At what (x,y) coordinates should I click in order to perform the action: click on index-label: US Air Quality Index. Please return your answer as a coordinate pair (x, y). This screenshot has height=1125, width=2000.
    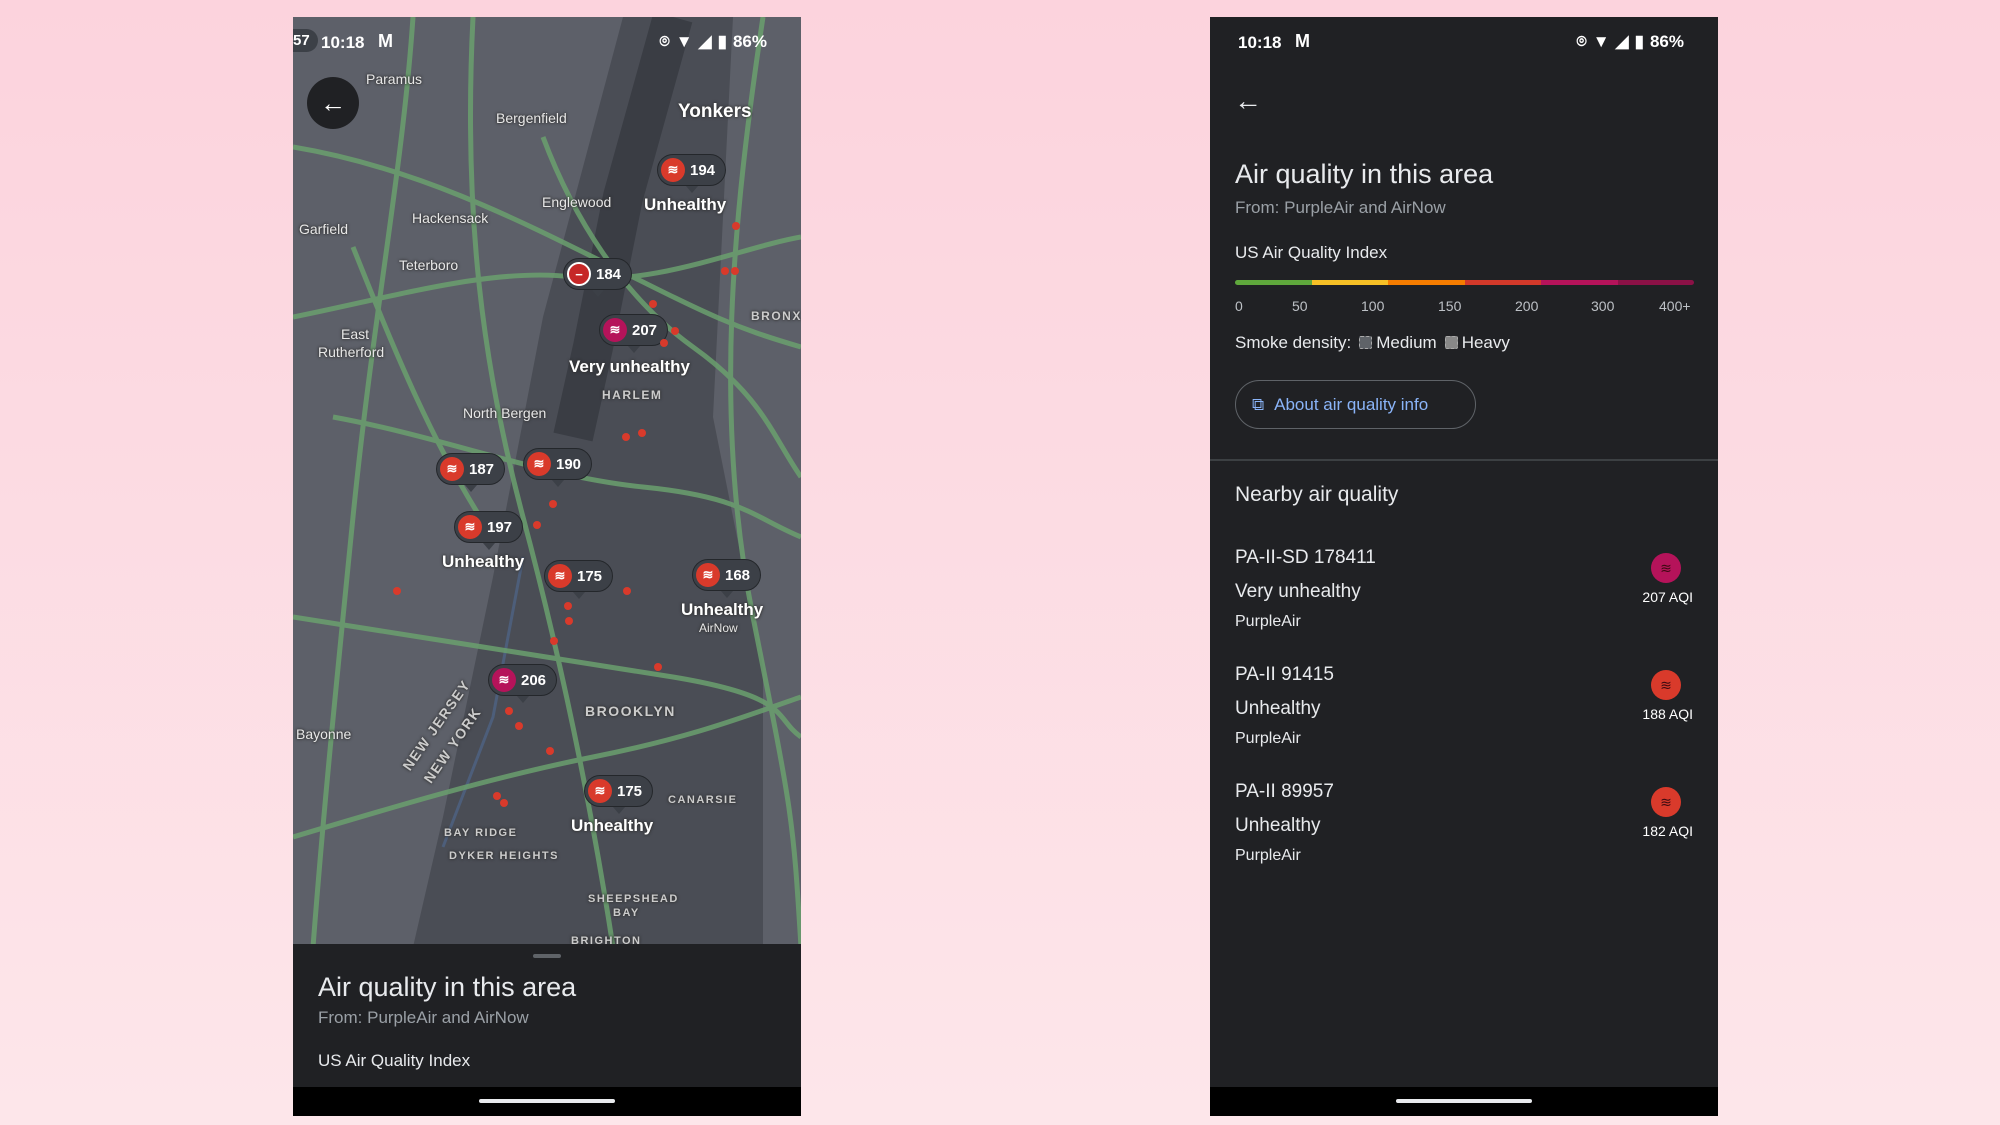
    Looking at the image, I should click on (1311, 252).